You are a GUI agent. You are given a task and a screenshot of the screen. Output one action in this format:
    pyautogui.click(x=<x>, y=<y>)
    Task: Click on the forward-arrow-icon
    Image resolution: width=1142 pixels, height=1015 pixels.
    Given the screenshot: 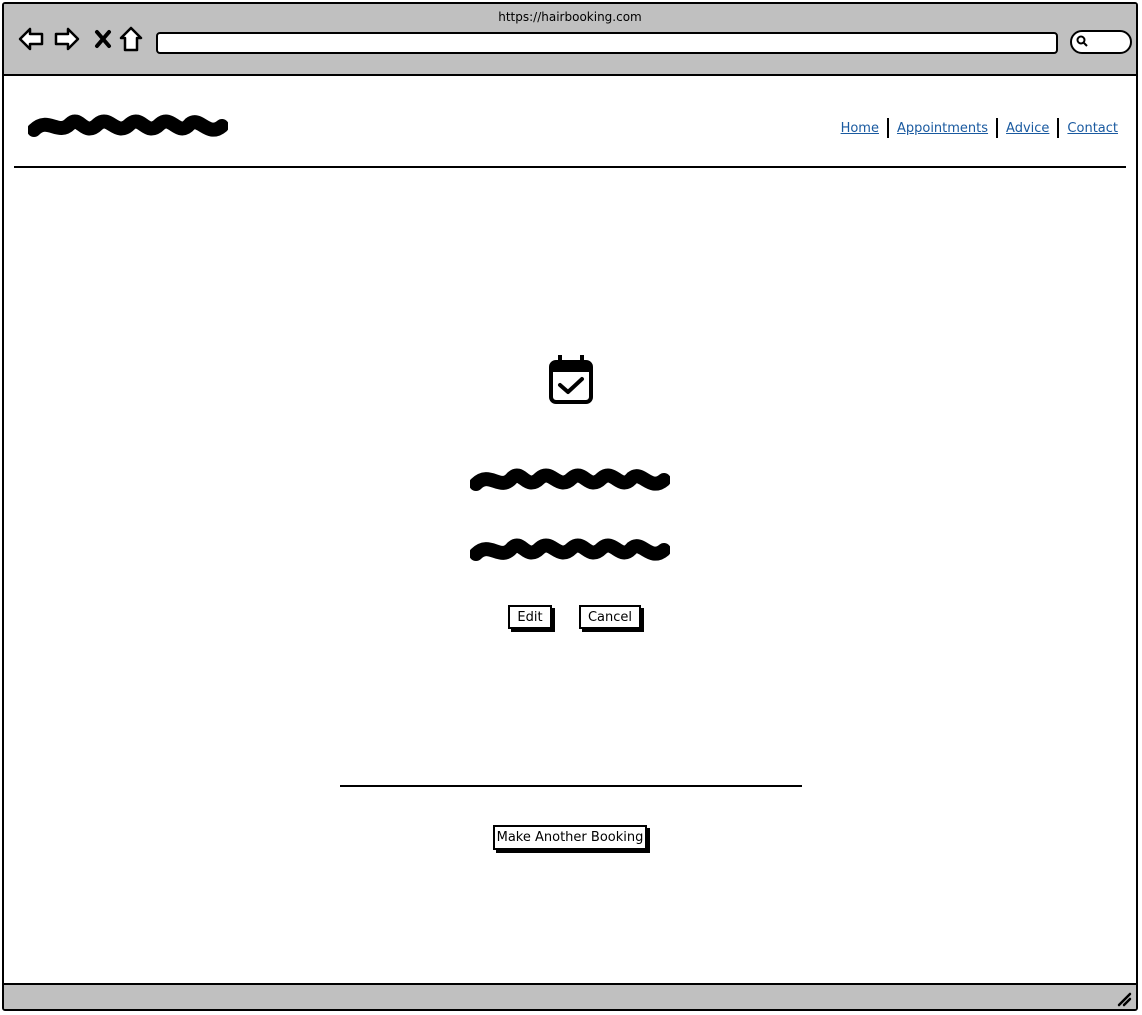 What is the action you would take?
    pyautogui.click(x=67, y=39)
    